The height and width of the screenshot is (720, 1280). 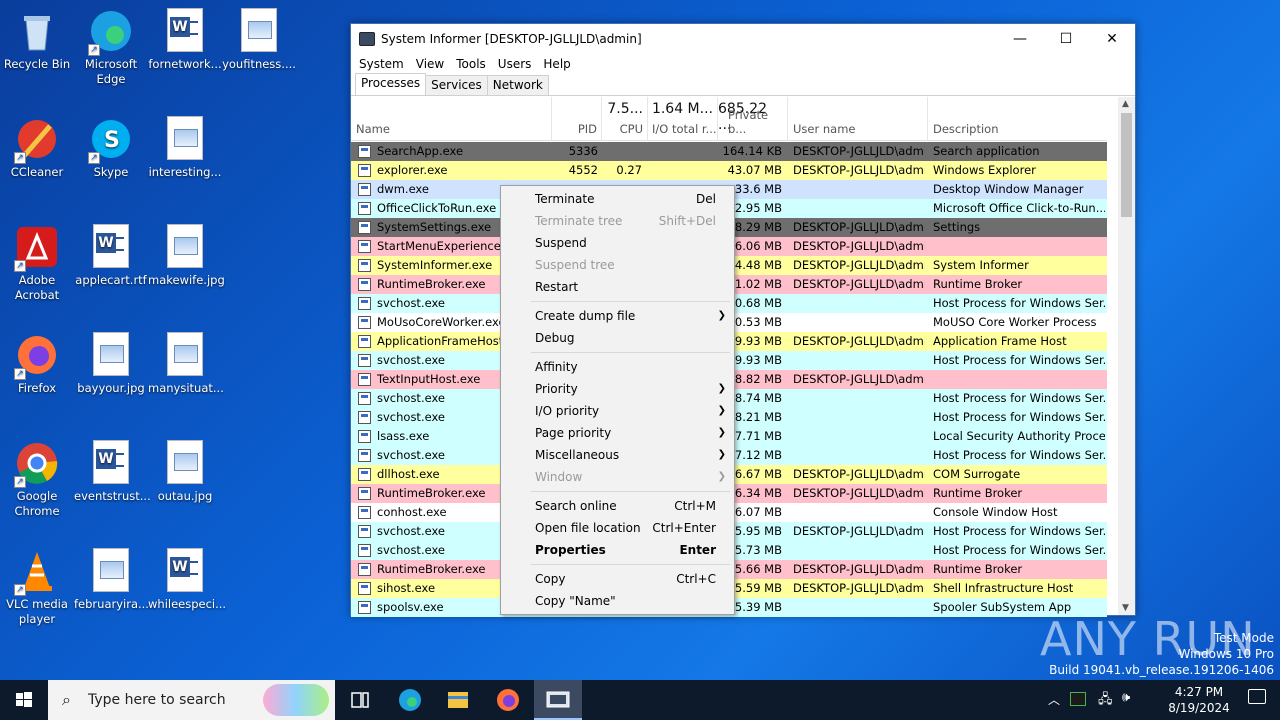 What do you see at coordinates (617, 550) in the screenshot?
I see `menu-item-properties: Properties Enter` at bounding box center [617, 550].